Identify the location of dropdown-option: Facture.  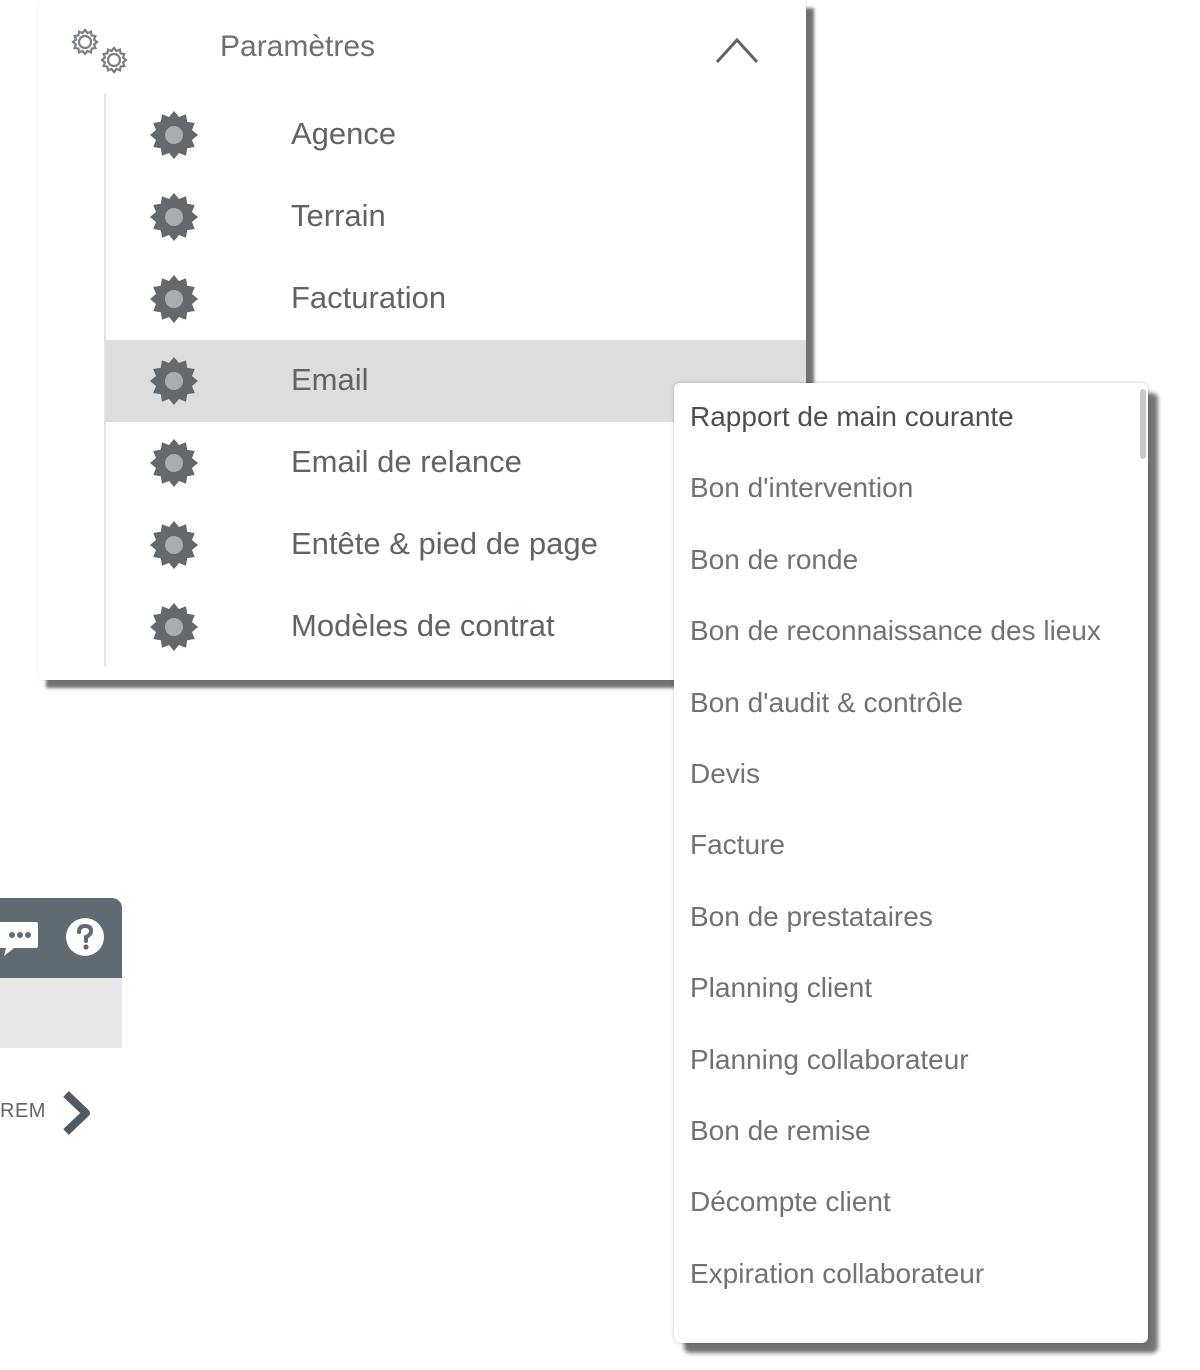
(910, 846).